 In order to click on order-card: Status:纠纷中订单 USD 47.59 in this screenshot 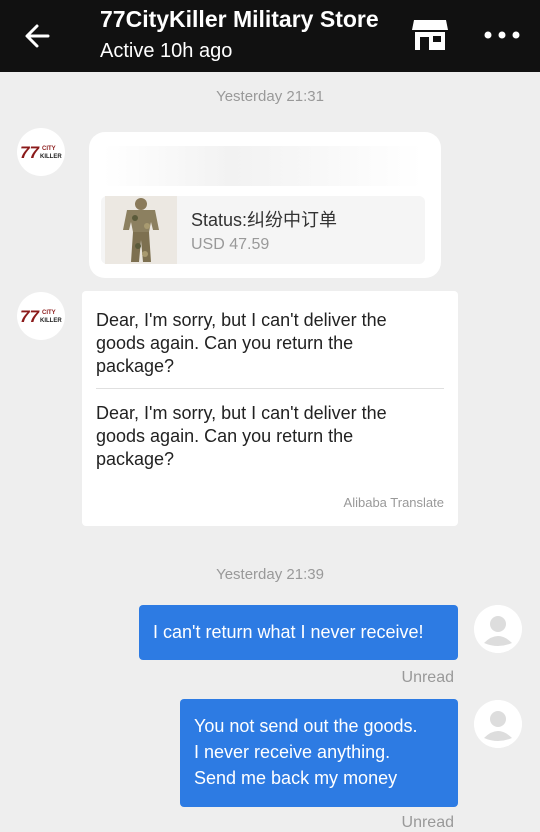, I will do `click(265, 205)`.